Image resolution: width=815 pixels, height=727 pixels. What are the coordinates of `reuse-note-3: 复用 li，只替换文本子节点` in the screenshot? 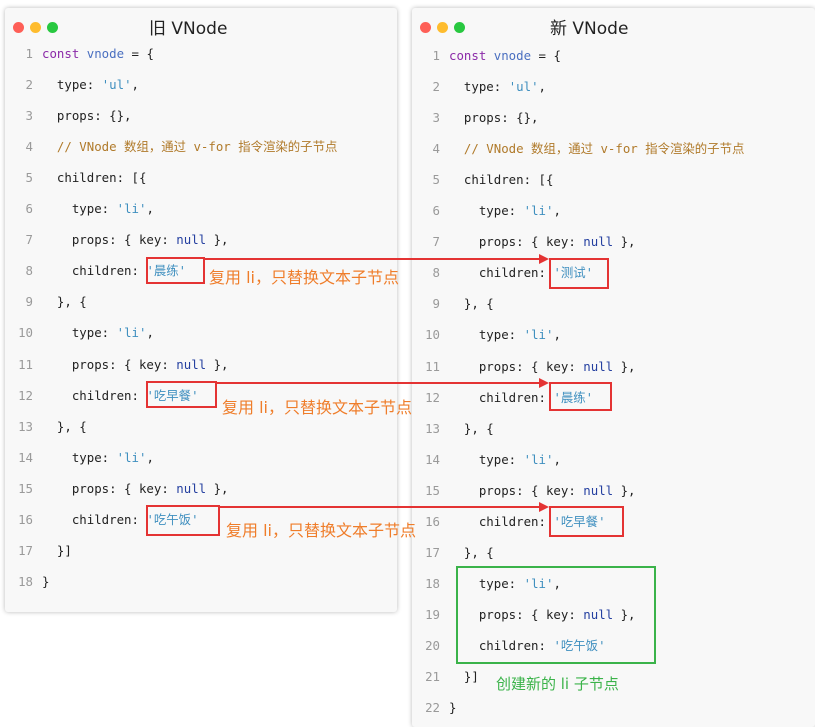 It's located at (321, 530).